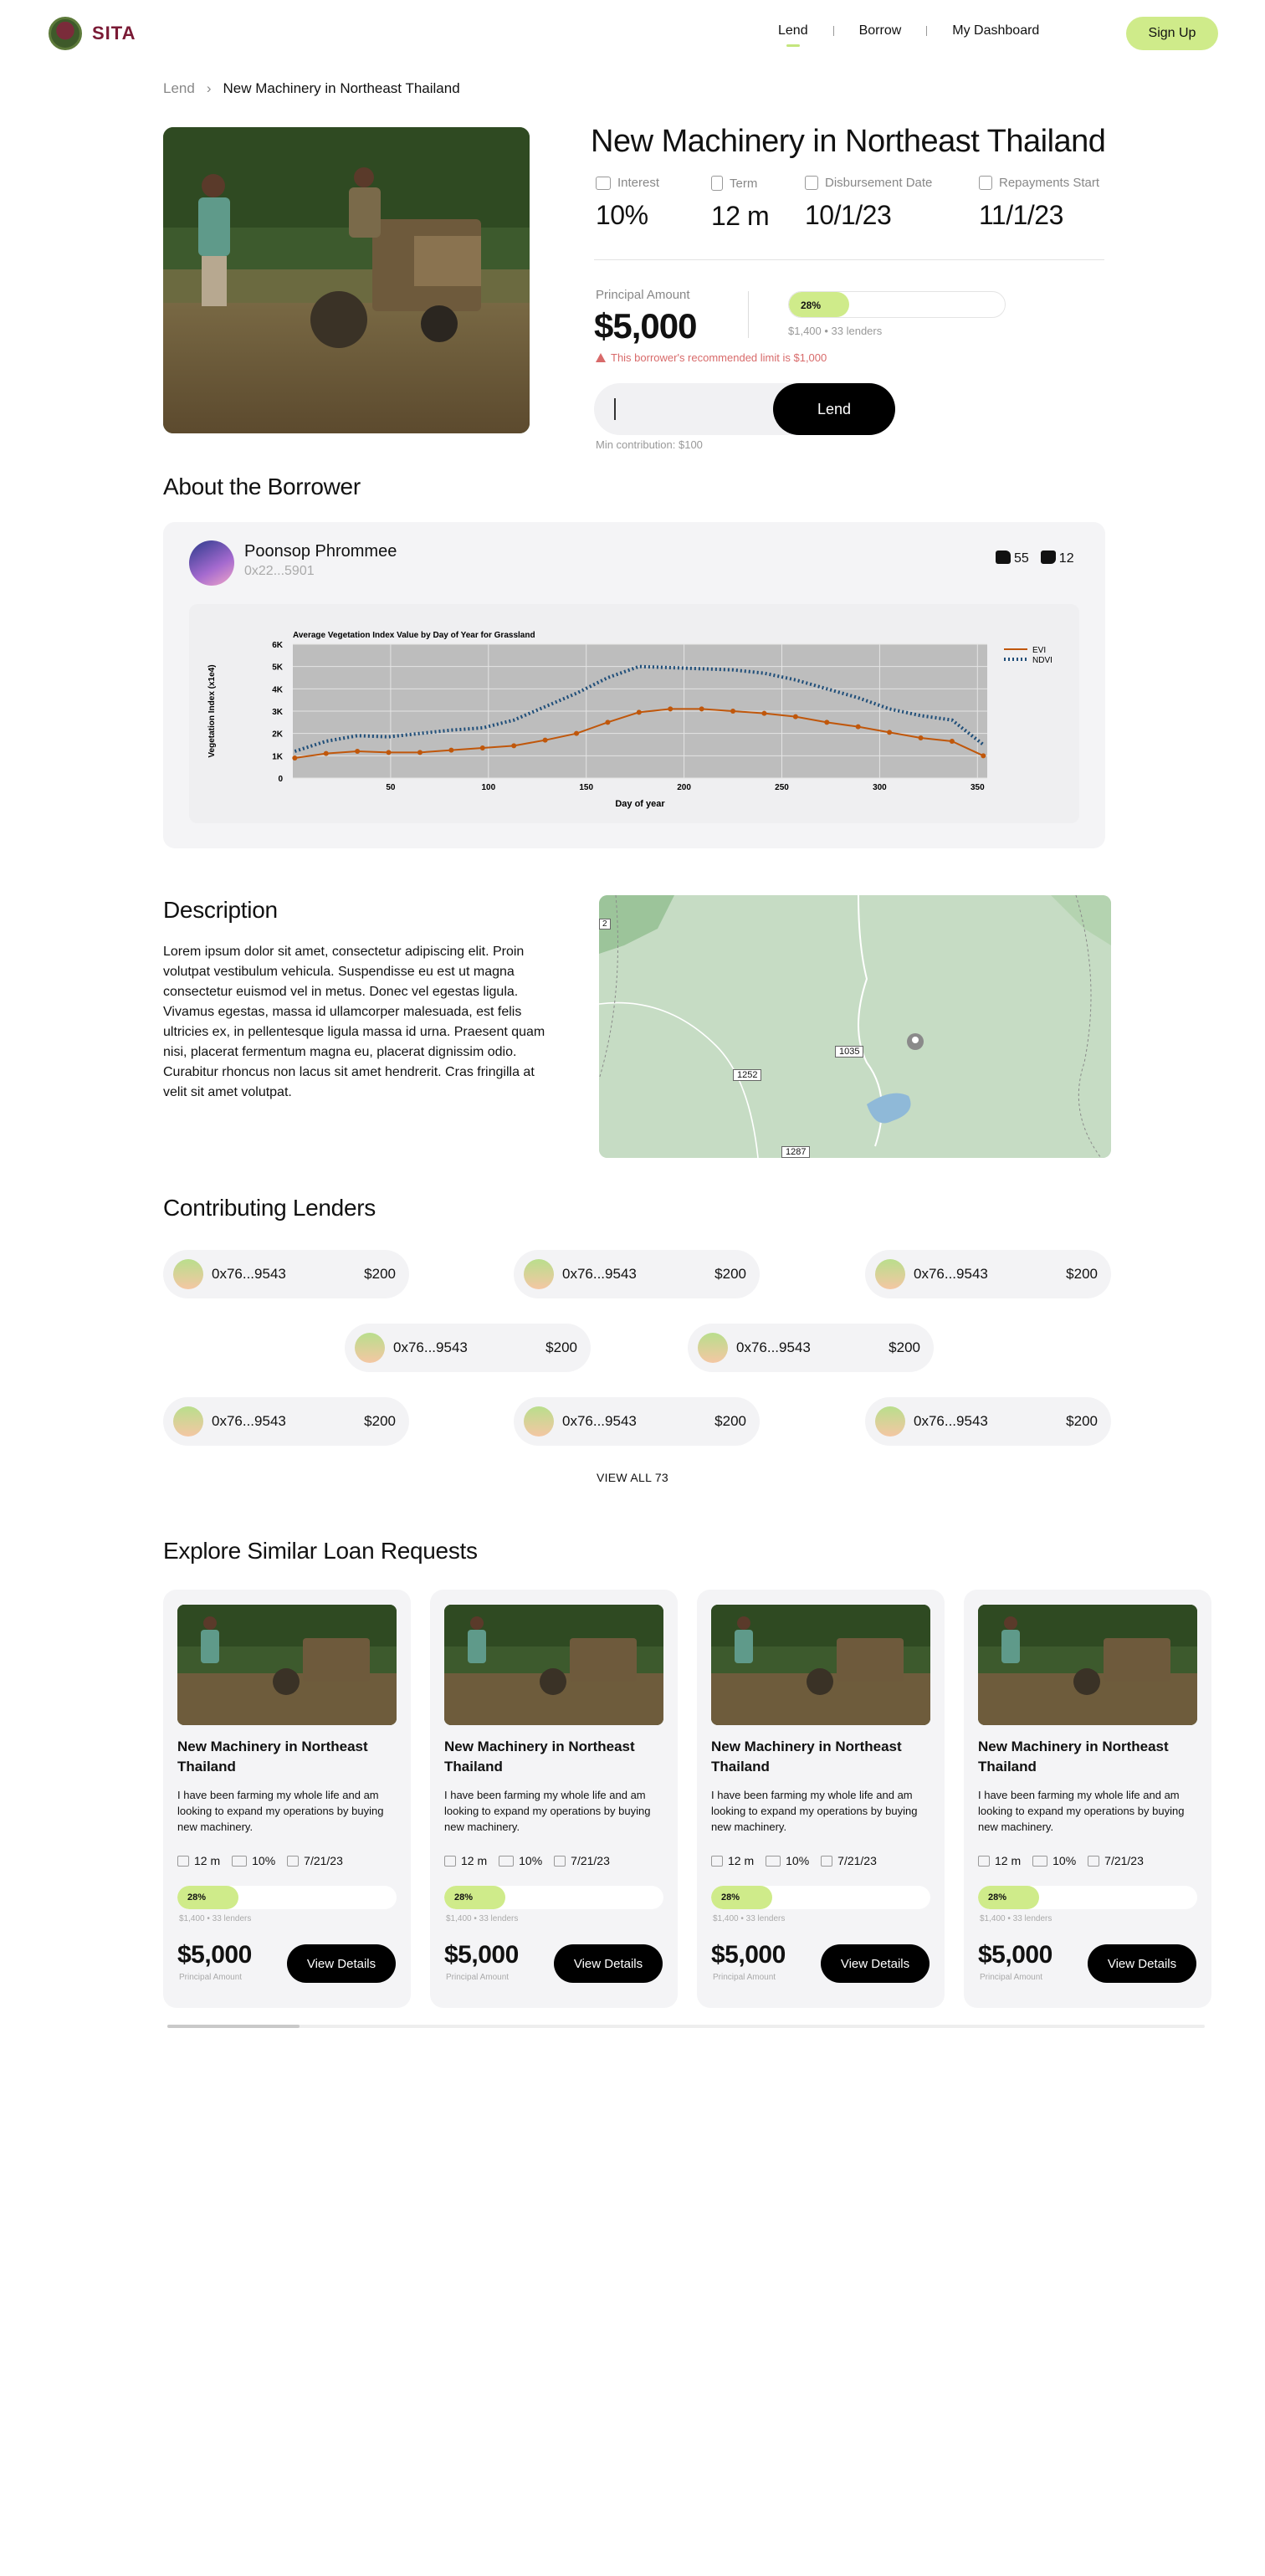  I want to click on x-tick-label: 50, so click(391, 788).